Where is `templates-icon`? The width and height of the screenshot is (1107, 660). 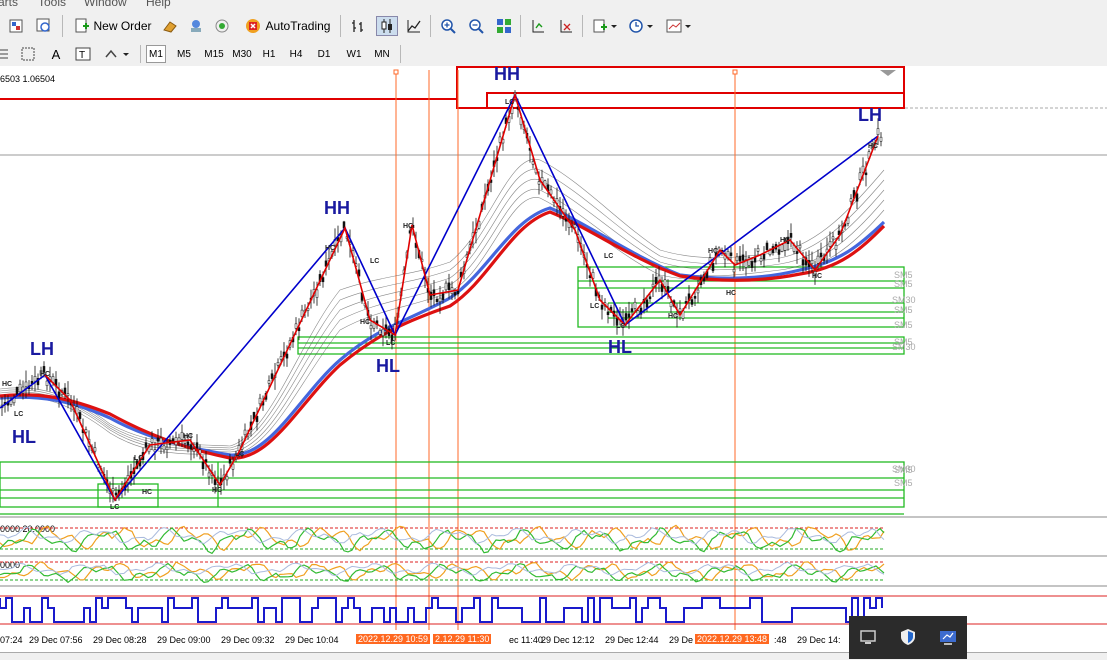
templates-icon is located at coordinates (16, 26).